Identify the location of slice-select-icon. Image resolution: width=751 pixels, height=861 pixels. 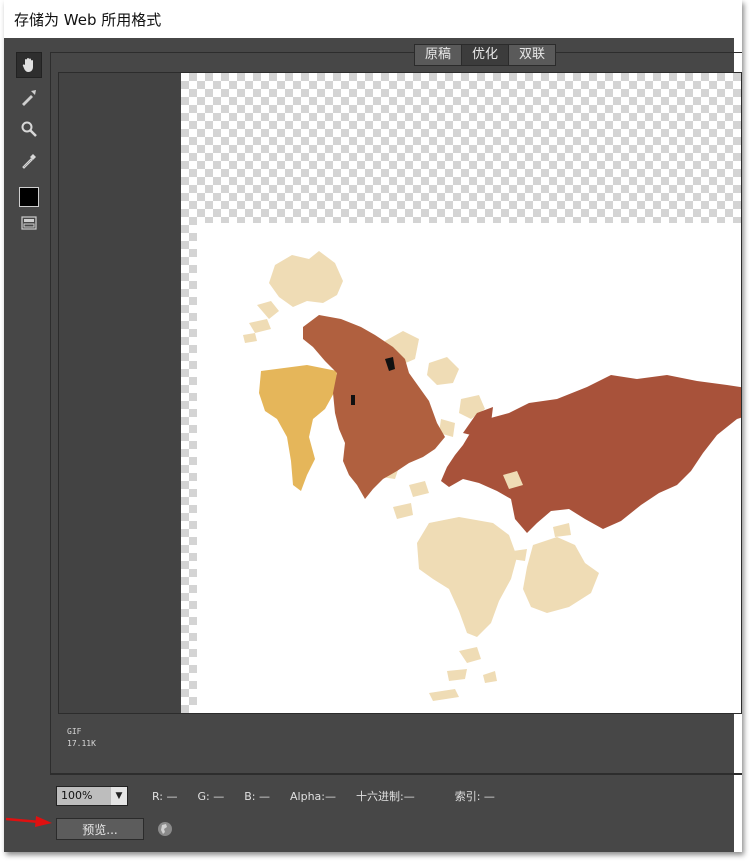
(29, 98).